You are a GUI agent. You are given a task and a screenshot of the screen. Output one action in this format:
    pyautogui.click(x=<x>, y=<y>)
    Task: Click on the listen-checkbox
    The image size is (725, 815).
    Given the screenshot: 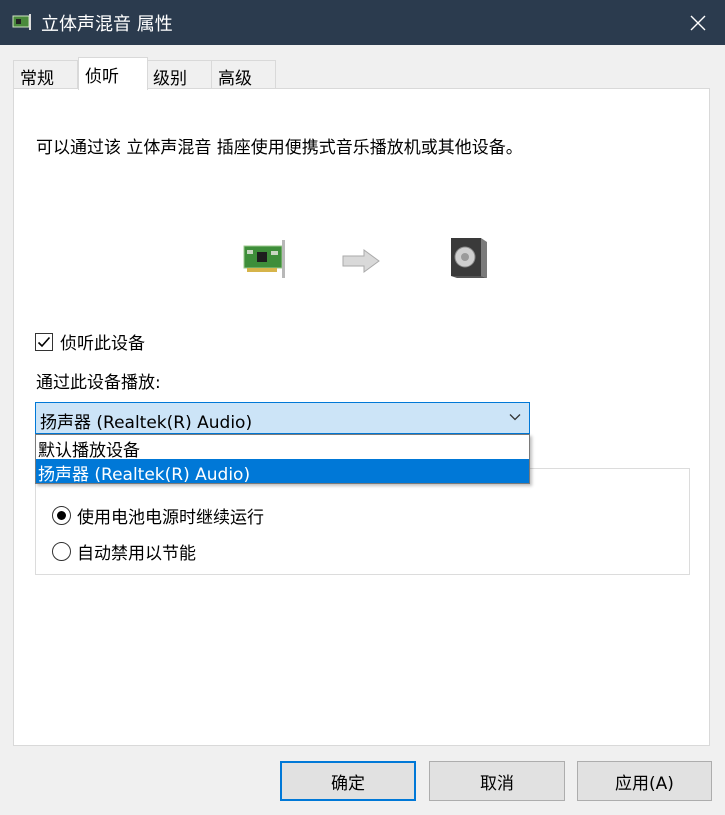 What is the action you would take?
    pyautogui.click(x=44, y=341)
    